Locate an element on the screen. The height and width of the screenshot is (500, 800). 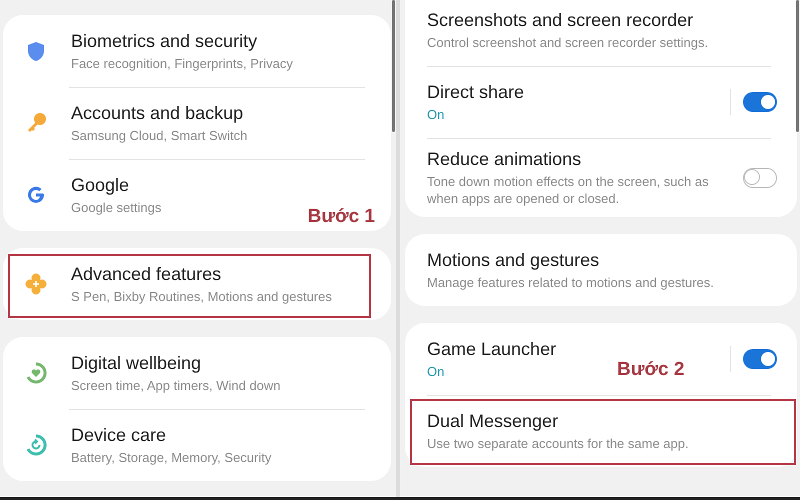
setting-title: Screenshots and screen recorder is located at coordinates (560, 20).